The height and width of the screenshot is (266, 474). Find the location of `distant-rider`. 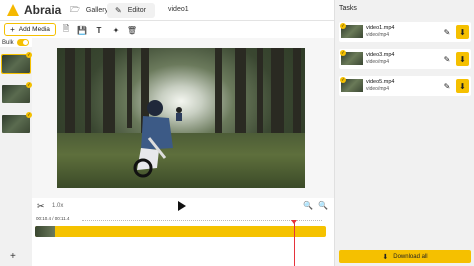

distant-rider is located at coordinates (179, 114).